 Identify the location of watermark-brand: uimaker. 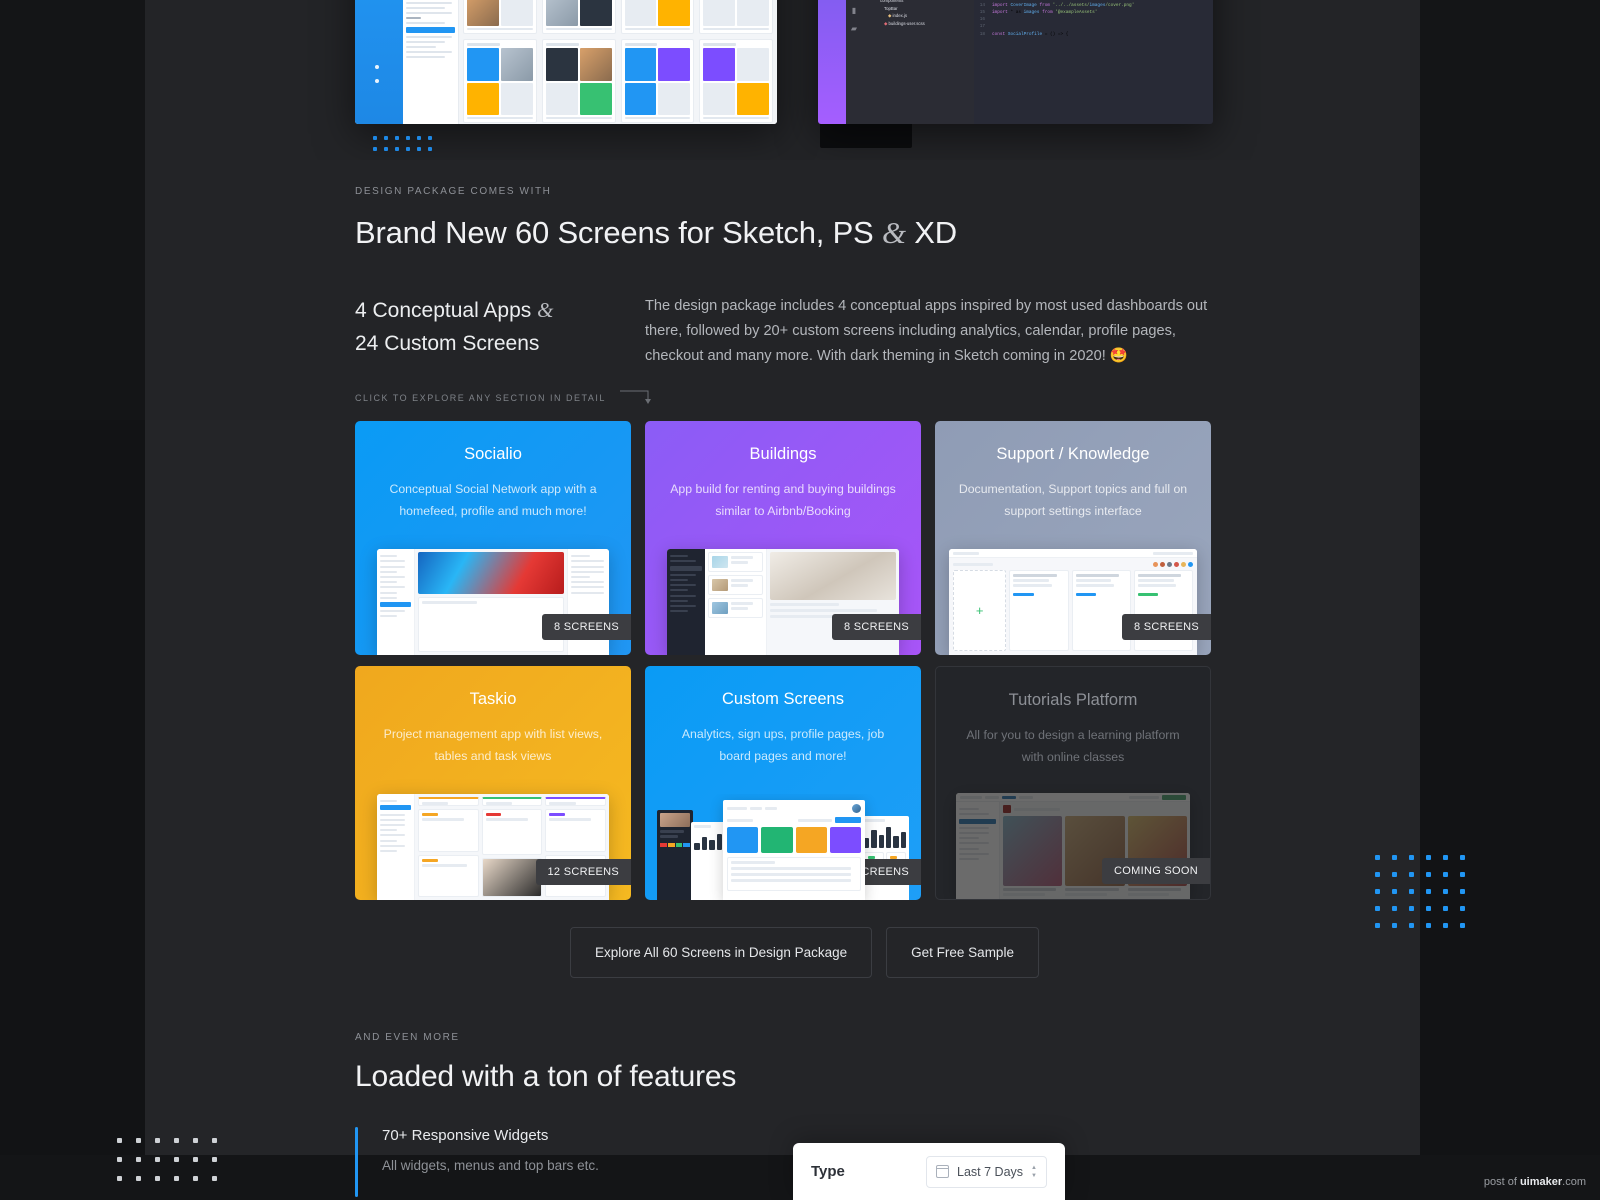
(1541, 1182).